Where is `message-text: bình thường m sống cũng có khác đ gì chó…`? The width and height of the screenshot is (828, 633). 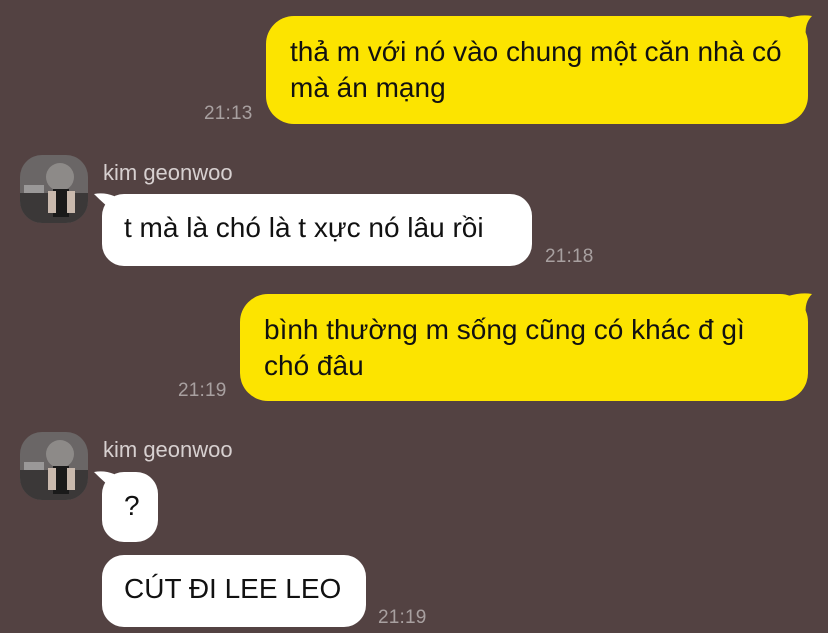 message-text: bình thường m sống cũng có khác đ gì chó… is located at coordinates (504, 347).